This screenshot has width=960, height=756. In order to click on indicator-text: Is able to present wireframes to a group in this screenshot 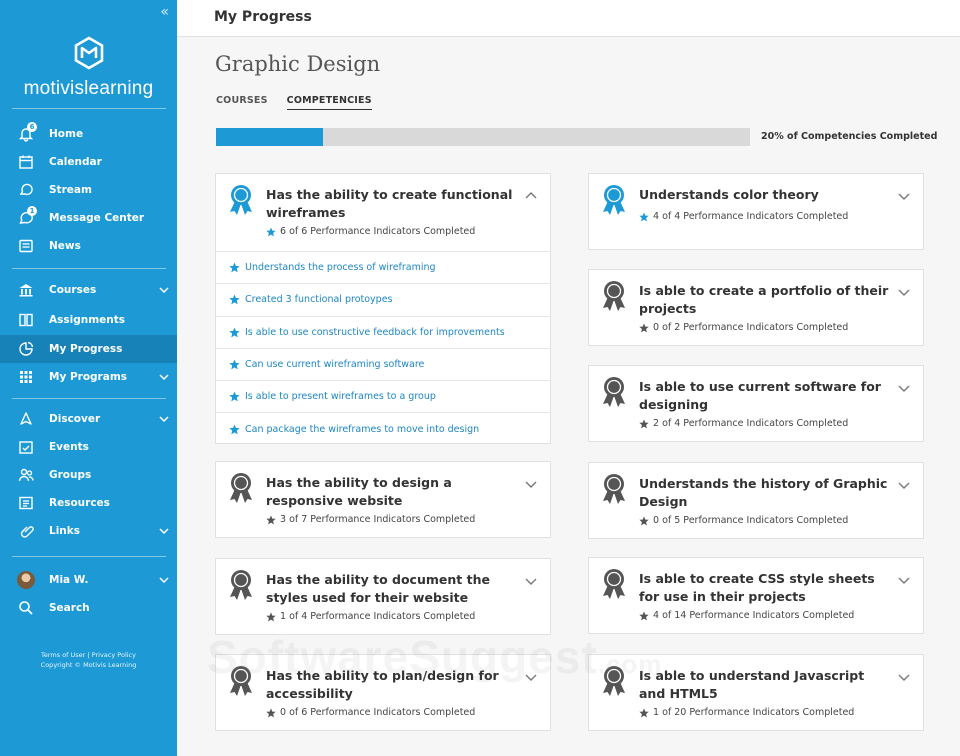, I will do `click(340, 397)`.